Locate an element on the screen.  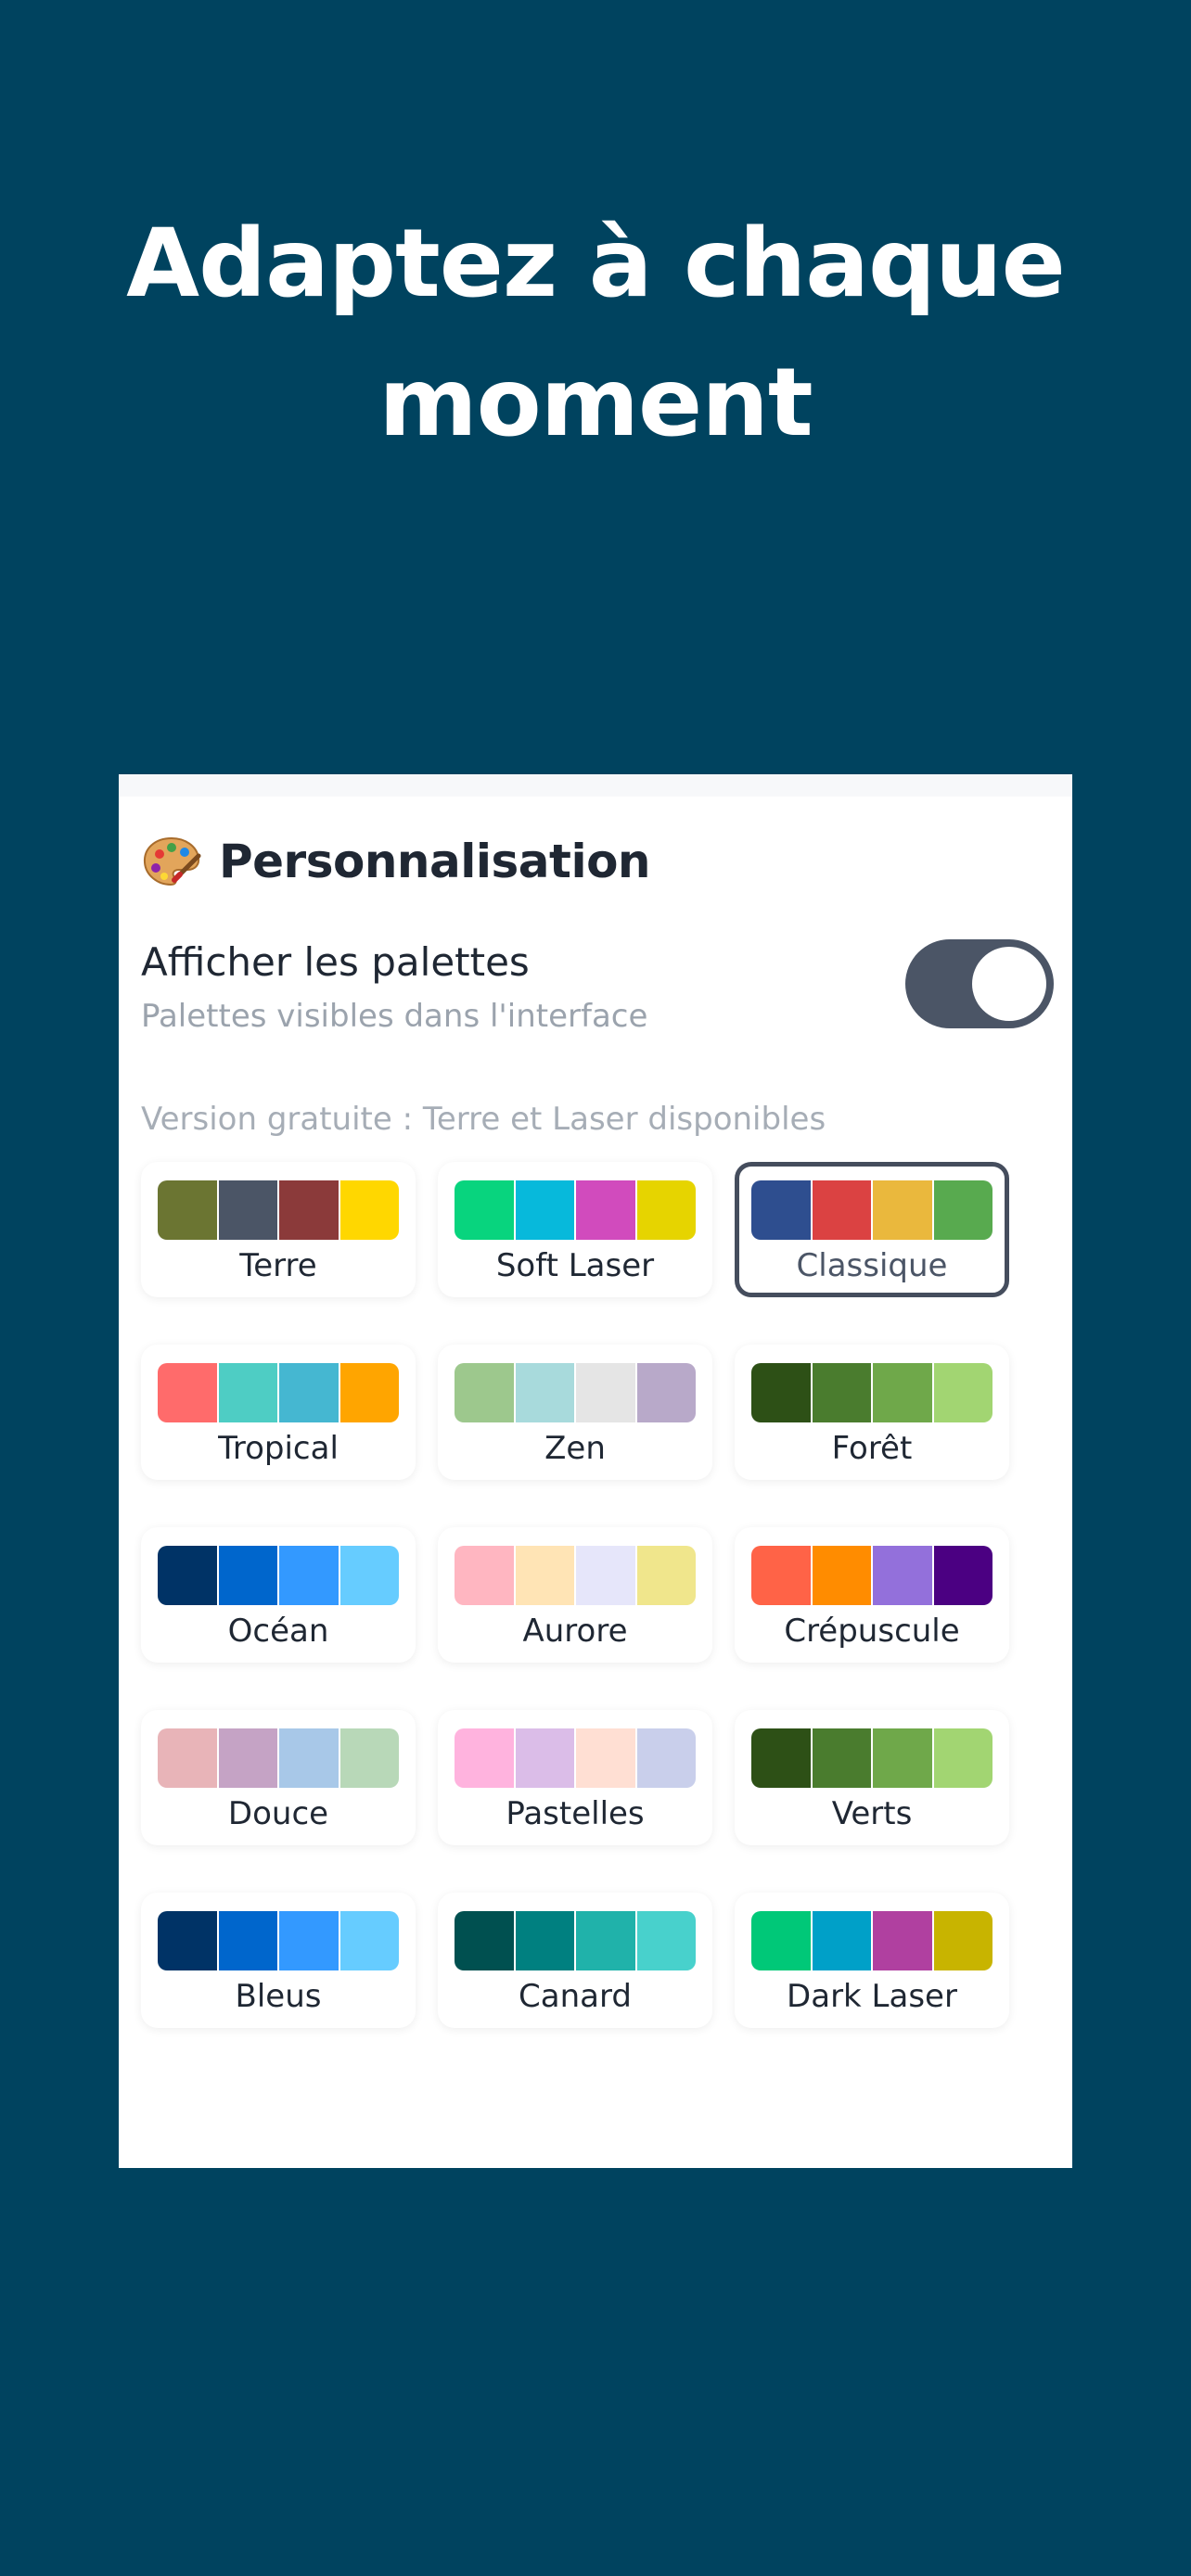
panel-top-bar is located at coordinates (595, 786).